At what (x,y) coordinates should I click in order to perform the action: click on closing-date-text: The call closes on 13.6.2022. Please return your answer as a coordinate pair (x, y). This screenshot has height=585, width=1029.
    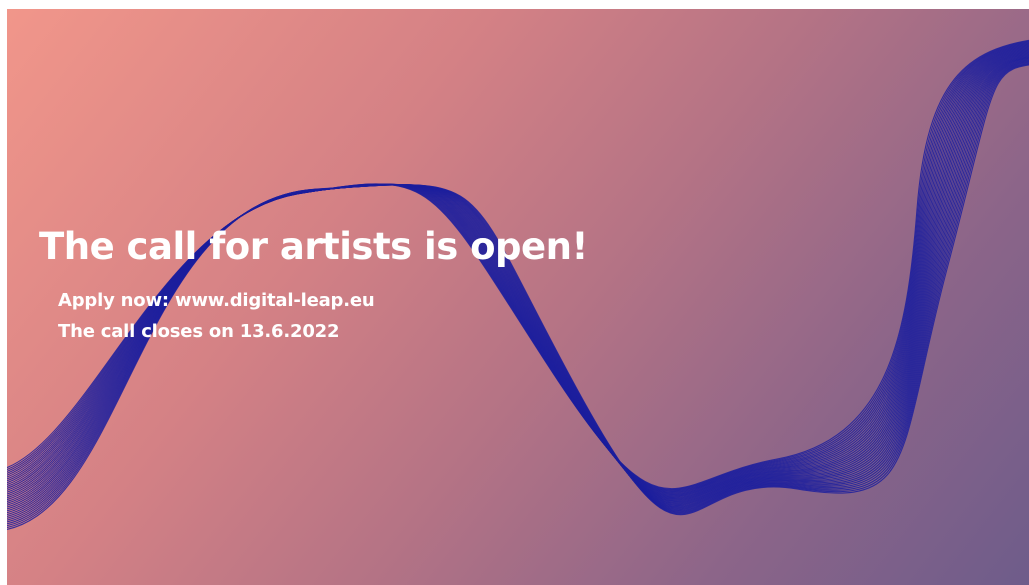
    Looking at the image, I should click on (199, 331).